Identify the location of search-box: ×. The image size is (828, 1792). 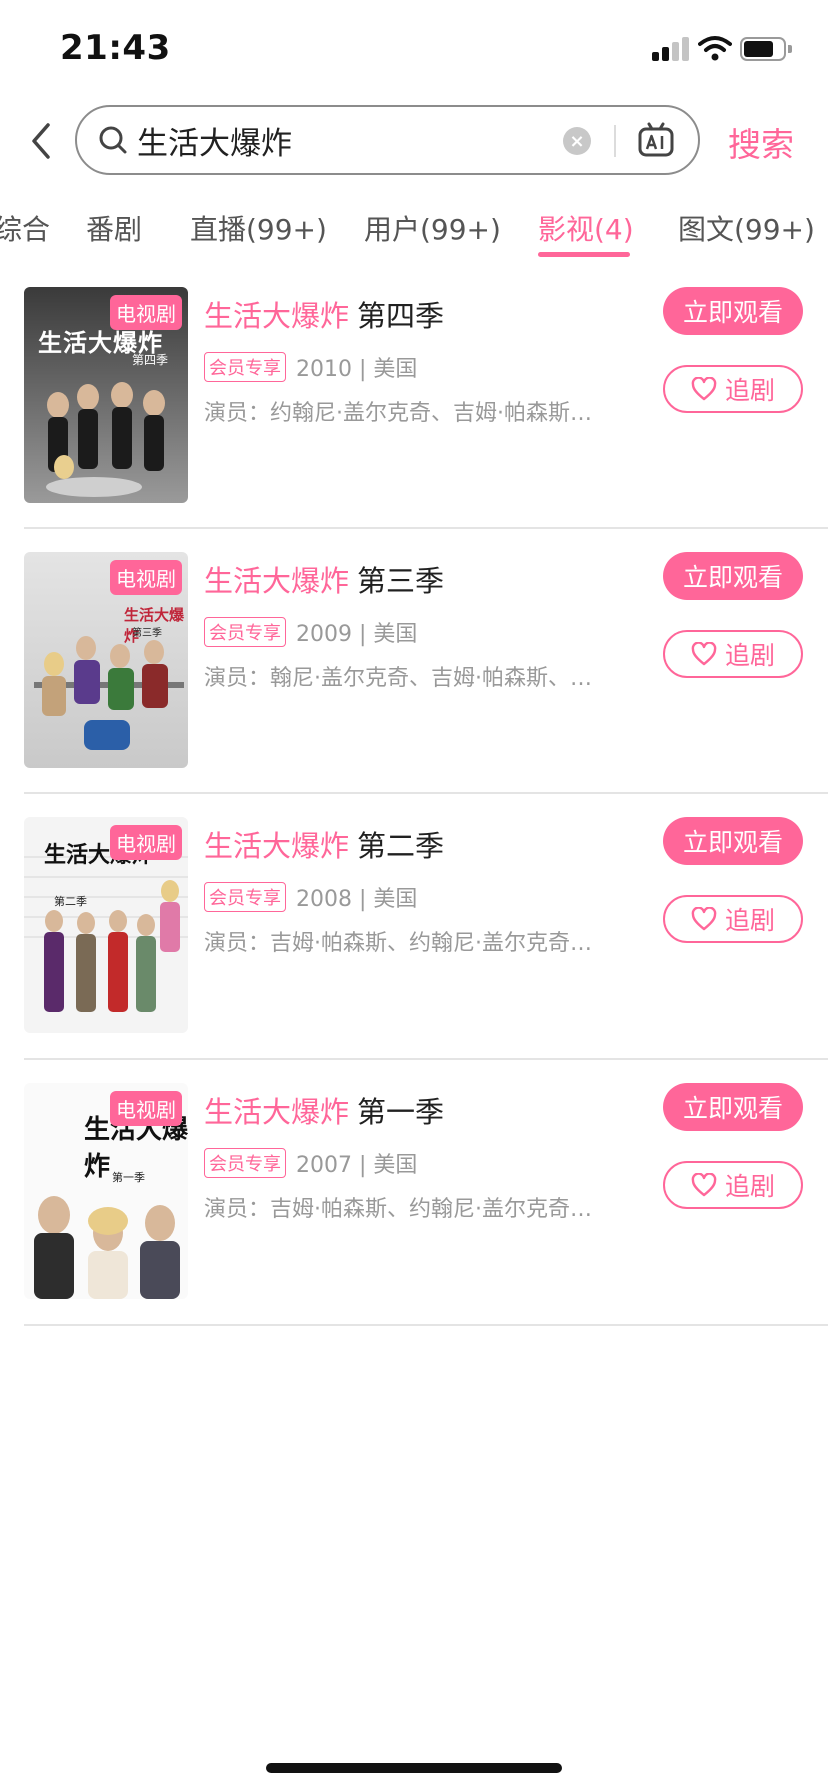
(387, 140).